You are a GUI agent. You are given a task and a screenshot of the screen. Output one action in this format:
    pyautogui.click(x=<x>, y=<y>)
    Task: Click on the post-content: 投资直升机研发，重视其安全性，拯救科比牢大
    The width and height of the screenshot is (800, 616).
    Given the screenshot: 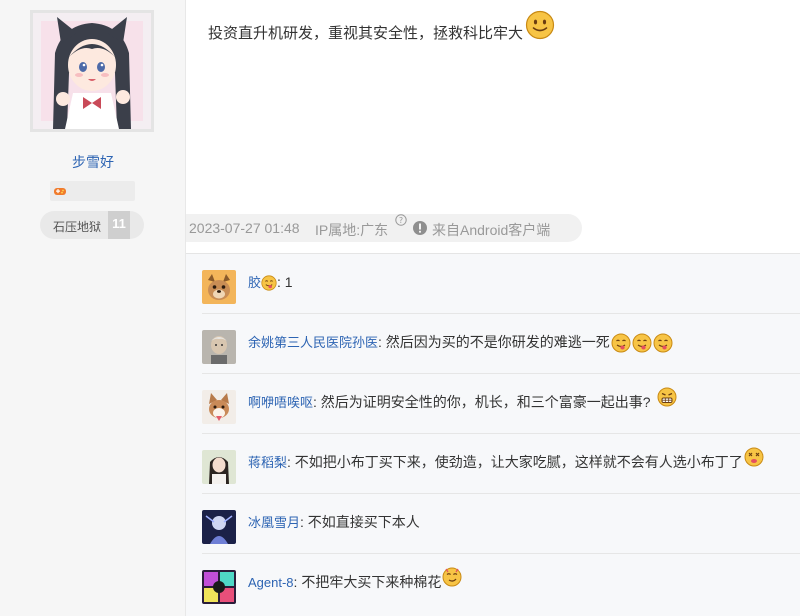 What is the action you would take?
    pyautogui.click(x=381, y=26)
    